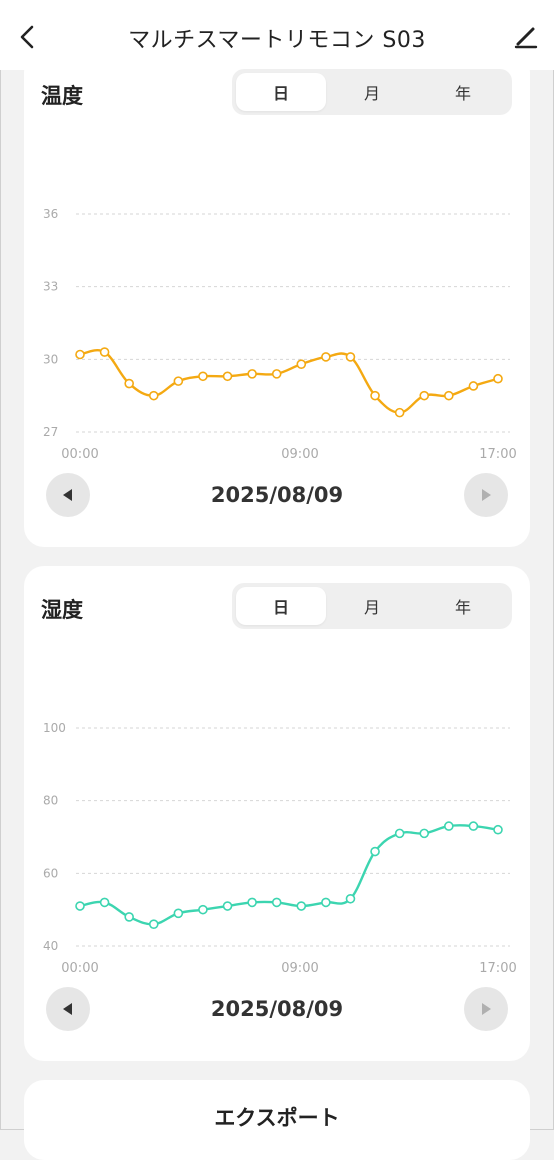 This screenshot has width=554, height=1160. I want to click on export-card: エクスポート, so click(277, 1120).